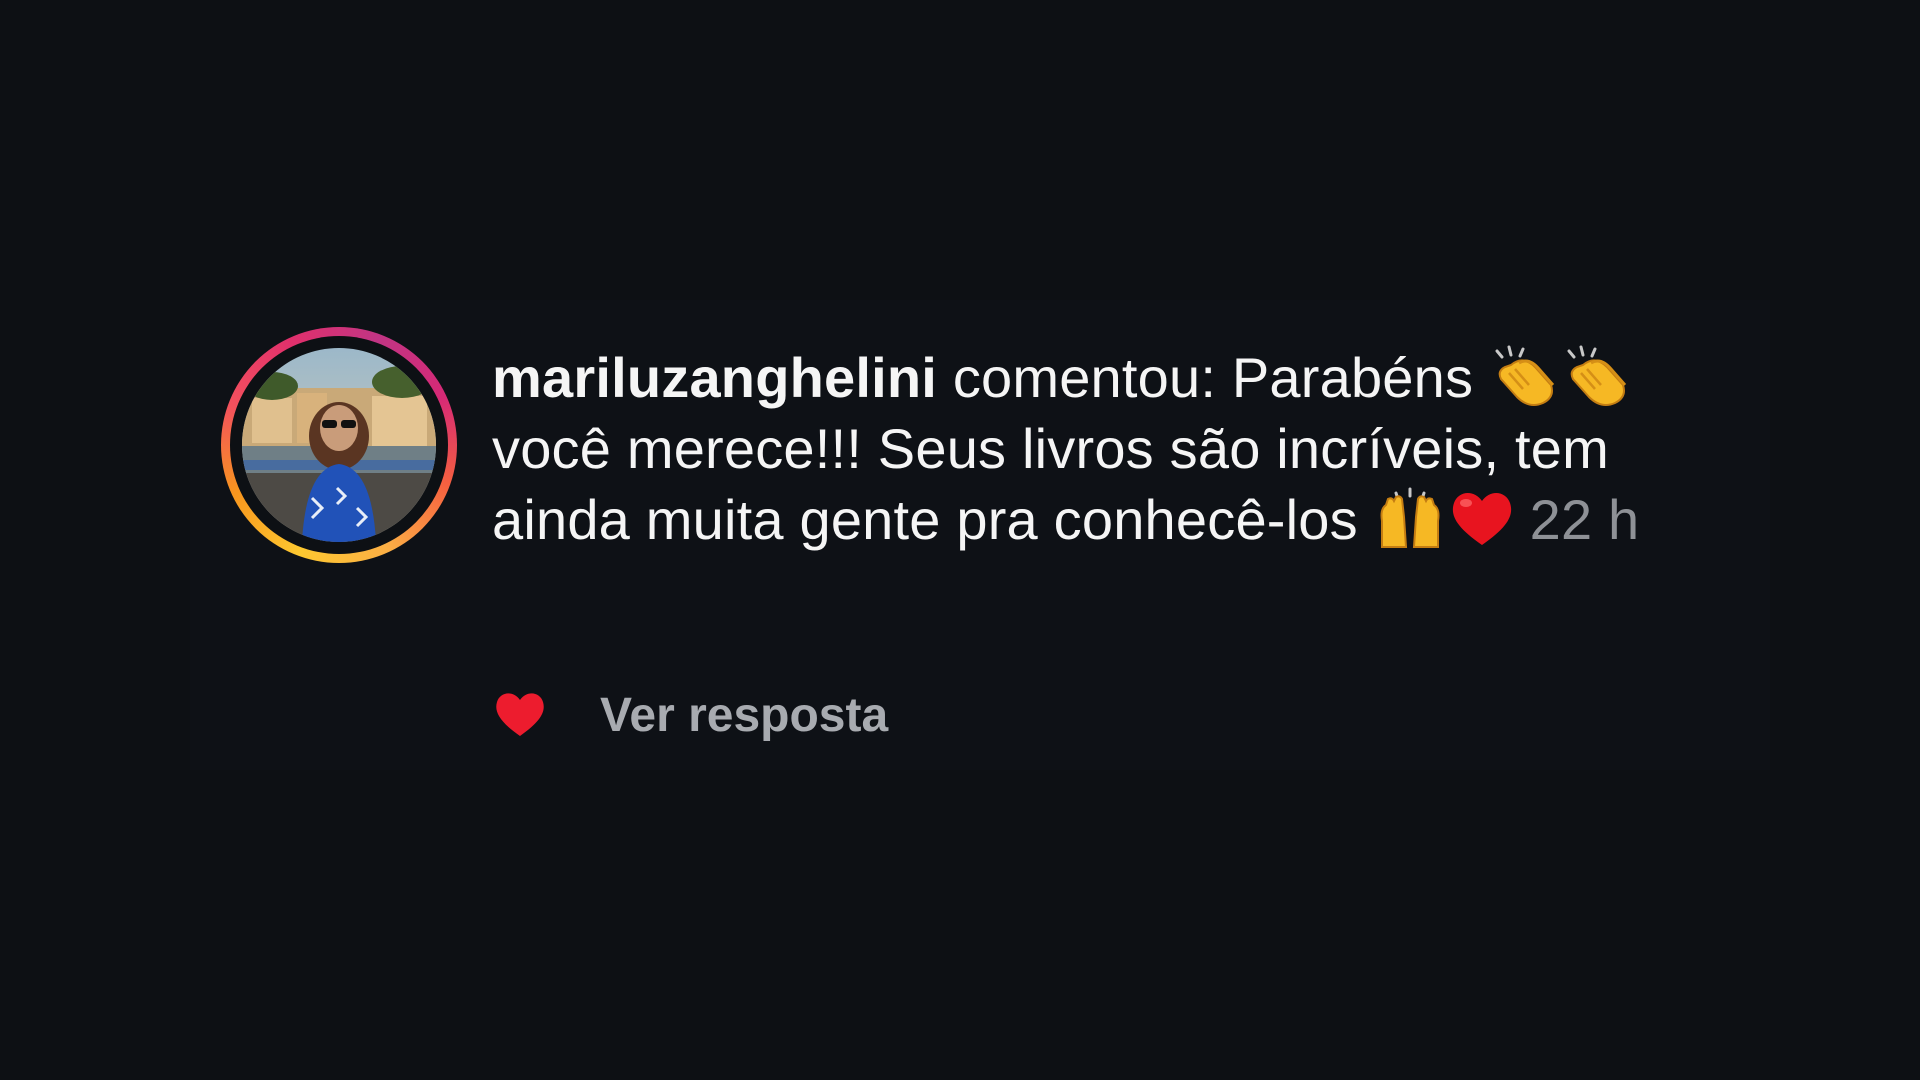 The width and height of the screenshot is (1920, 1080). I want to click on like-heart-icon, so click(520, 715).